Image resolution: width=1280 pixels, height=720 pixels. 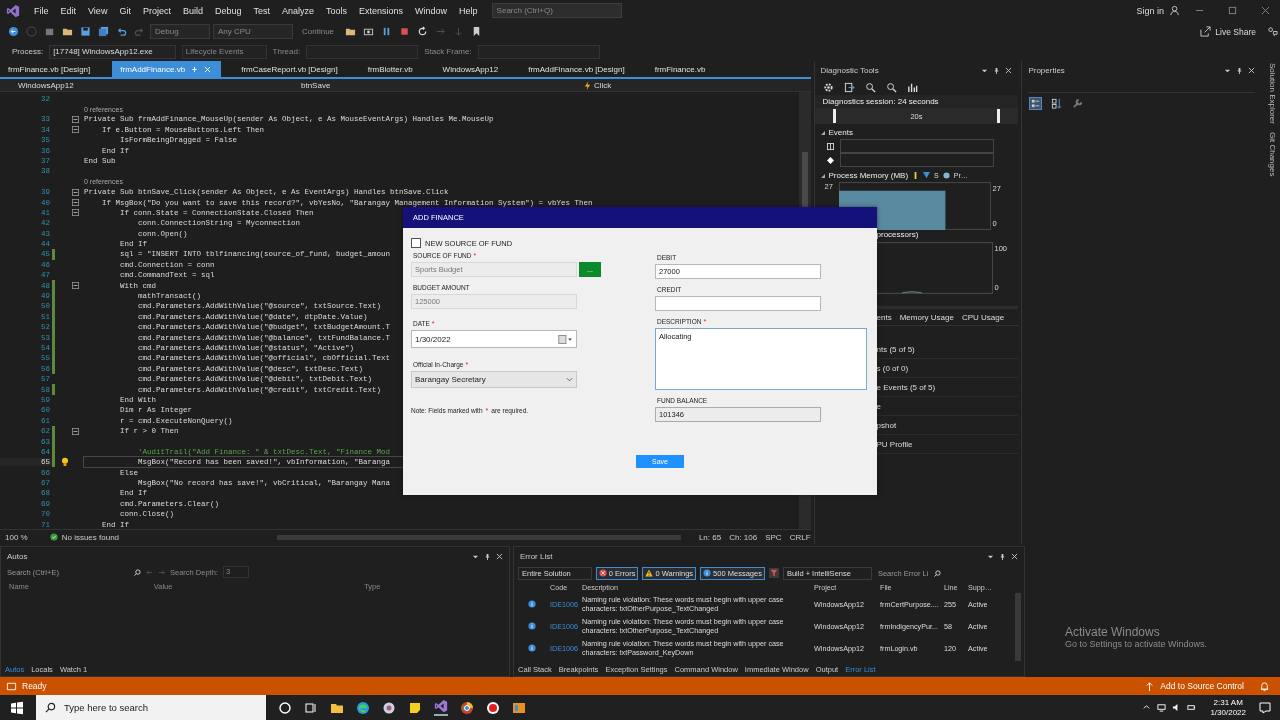 I want to click on menu-item: File, so click(x=41, y=10).